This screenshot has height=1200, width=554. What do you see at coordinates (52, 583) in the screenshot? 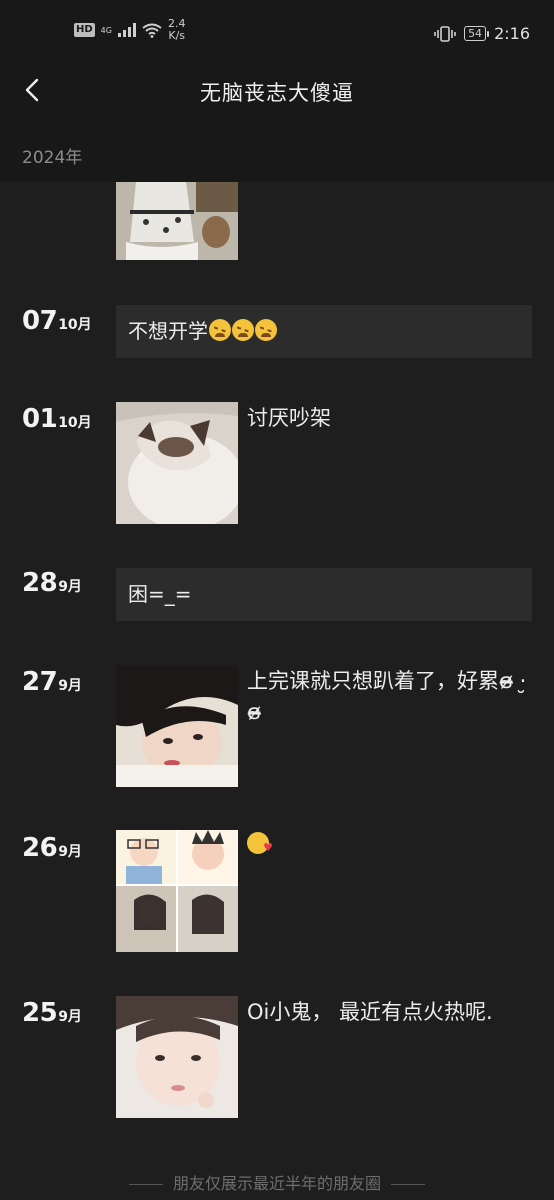
I see `post-date: 28 9月` at bounding box center [52, 583].